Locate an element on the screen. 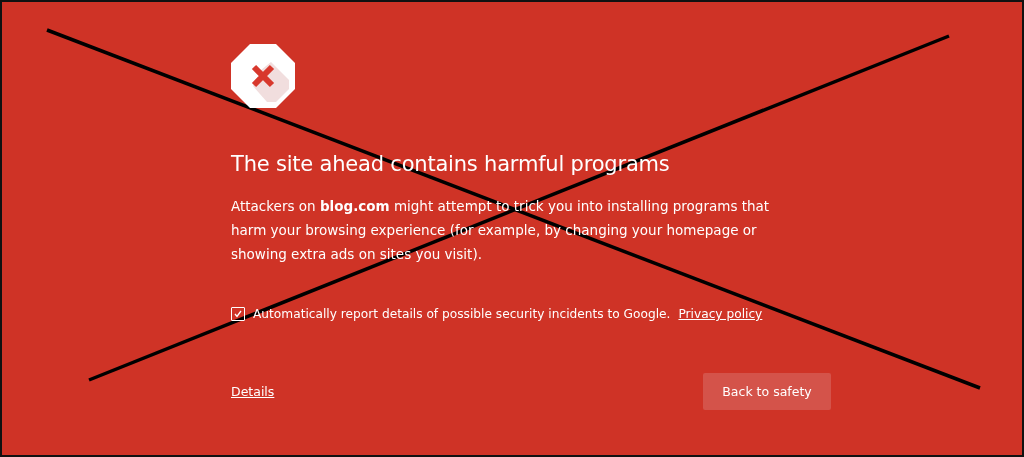 The image size is (1024, 457). details-link: Details is located at coordinates (253, 391).